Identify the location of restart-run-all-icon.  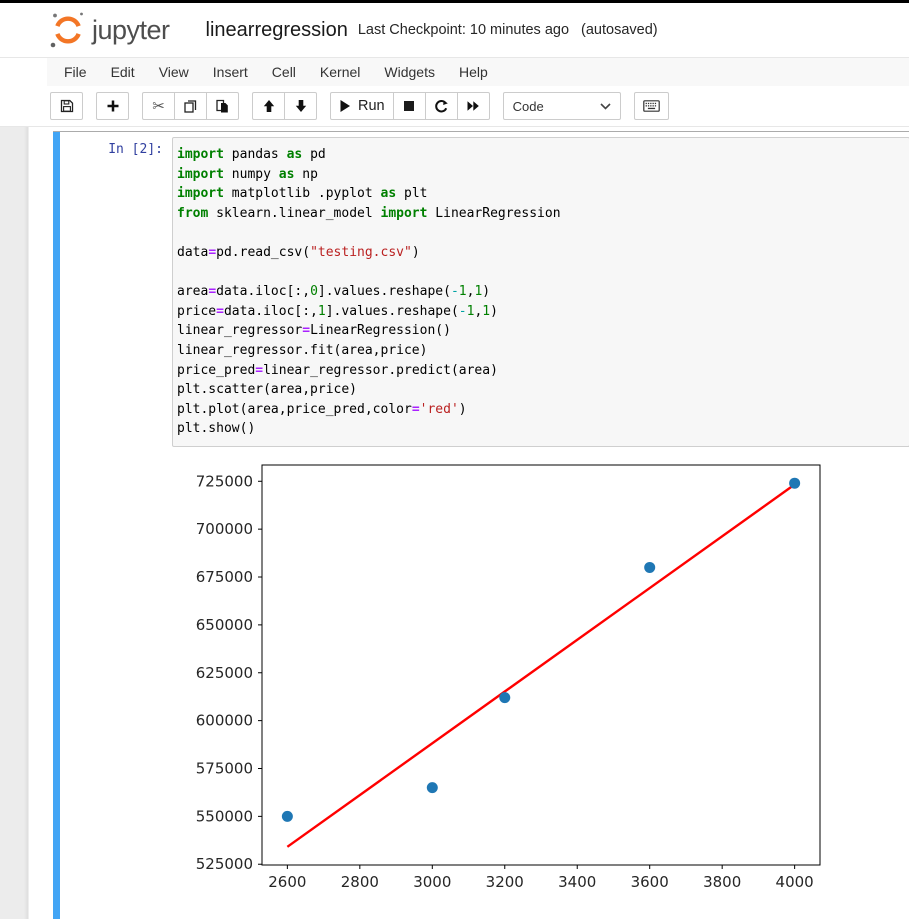
(473, 106).